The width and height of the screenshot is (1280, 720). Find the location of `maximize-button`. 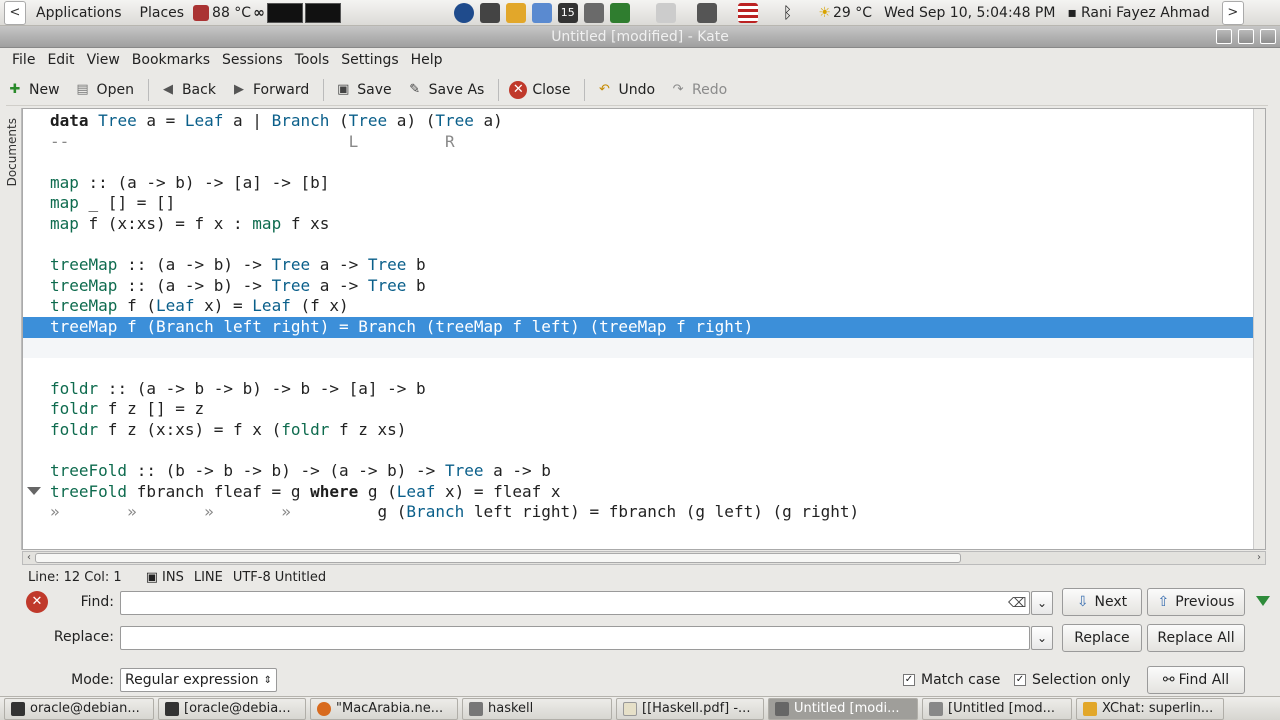

maximize-button is located at coordinates (1246, 36).